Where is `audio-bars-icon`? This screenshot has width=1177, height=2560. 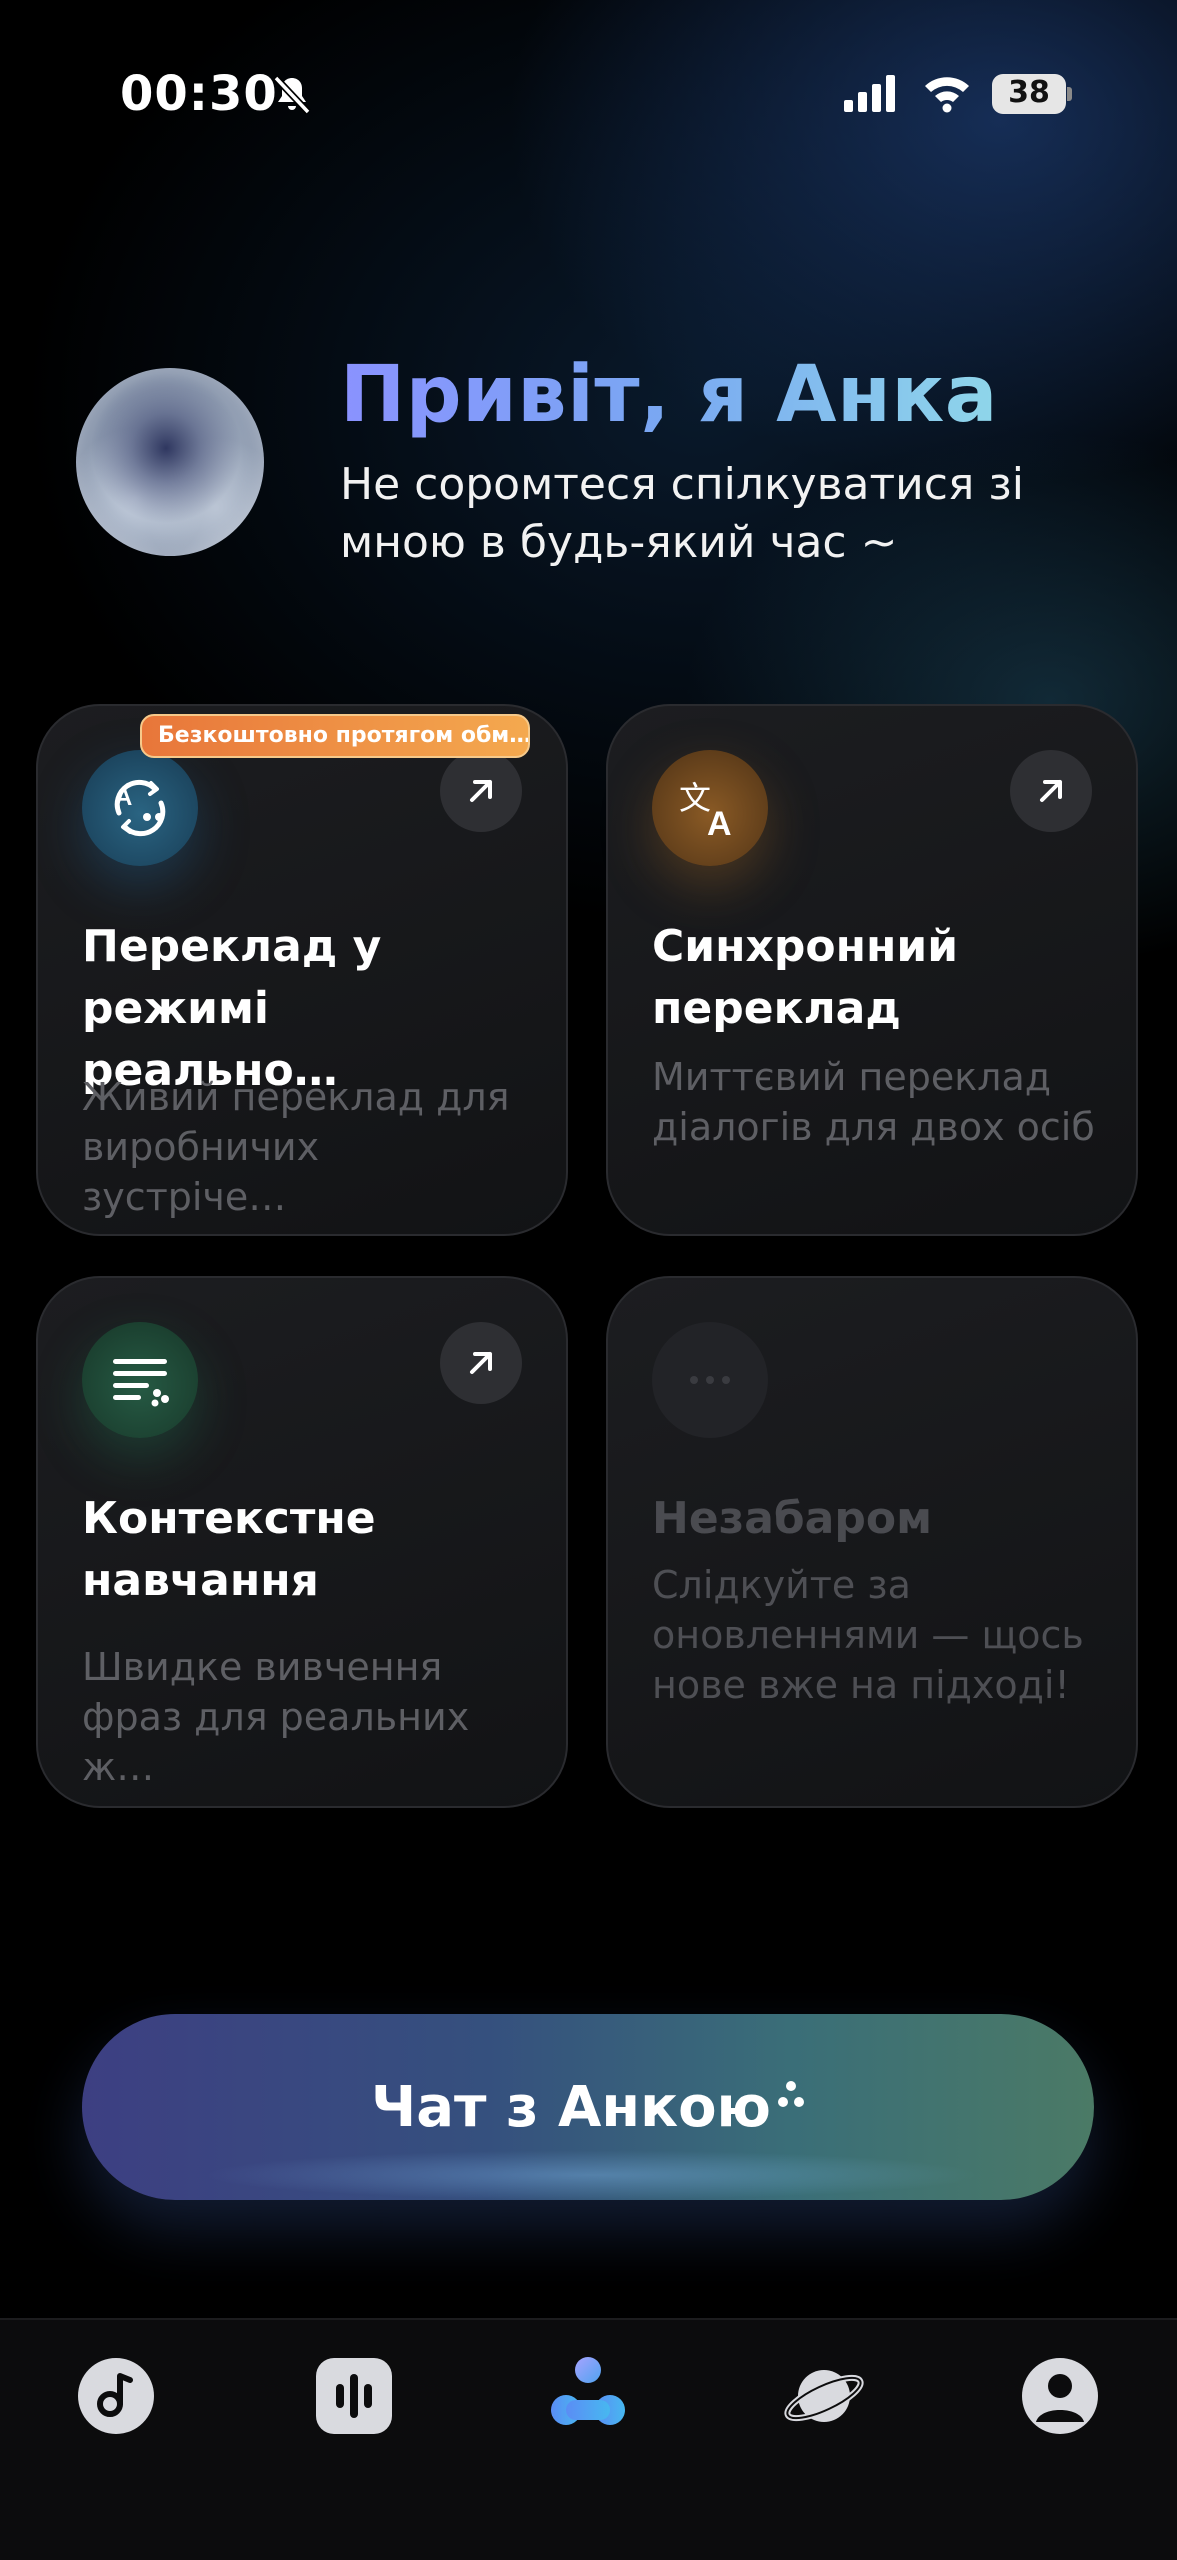 audio-bars-icon is located at coordinates (354, 2396).